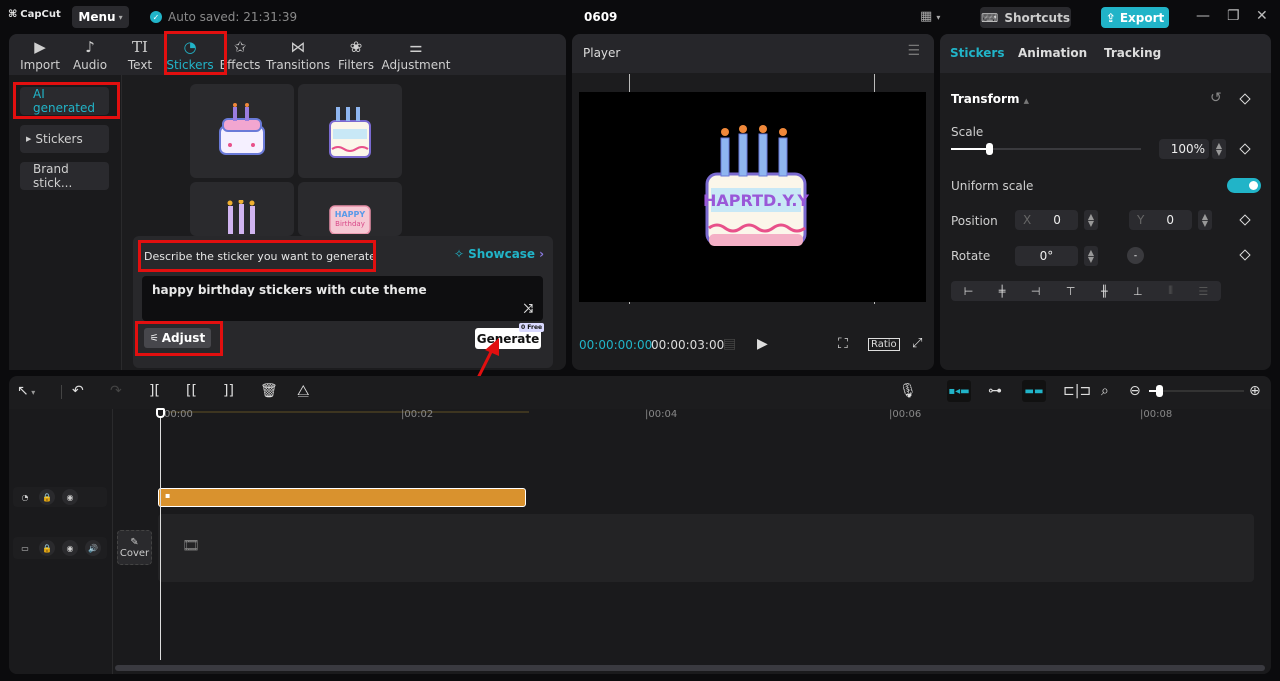 The height and width of the screenshot is (681, 1280). I want to click on showcase-link: ✧ Showcase ›, so click(499, 254).